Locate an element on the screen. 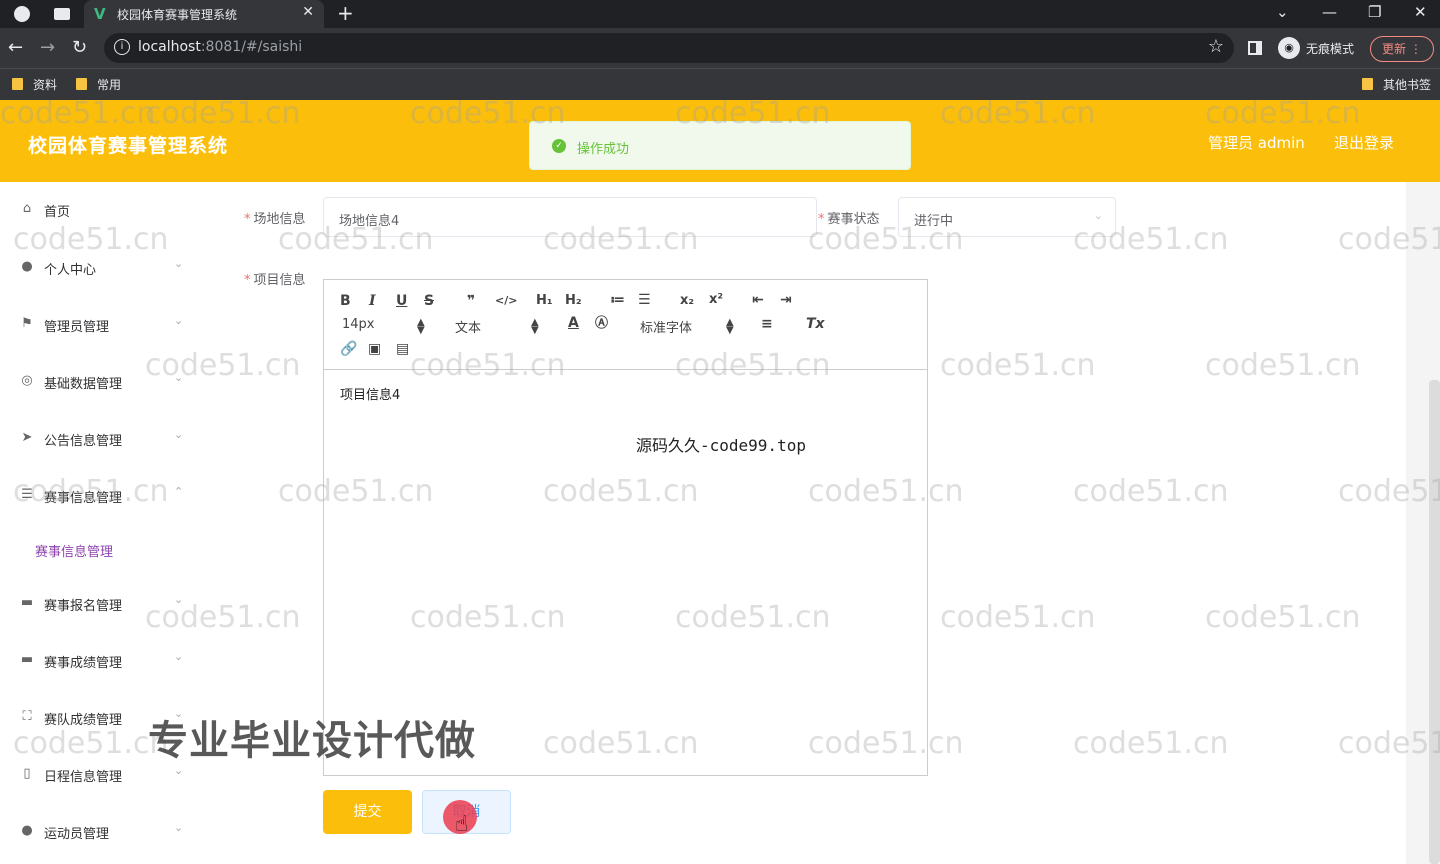 The height and width of the screenshot is (864, 1440). tab-title: 校园体育赛事管理系统 is located at coordinates (177, 15).